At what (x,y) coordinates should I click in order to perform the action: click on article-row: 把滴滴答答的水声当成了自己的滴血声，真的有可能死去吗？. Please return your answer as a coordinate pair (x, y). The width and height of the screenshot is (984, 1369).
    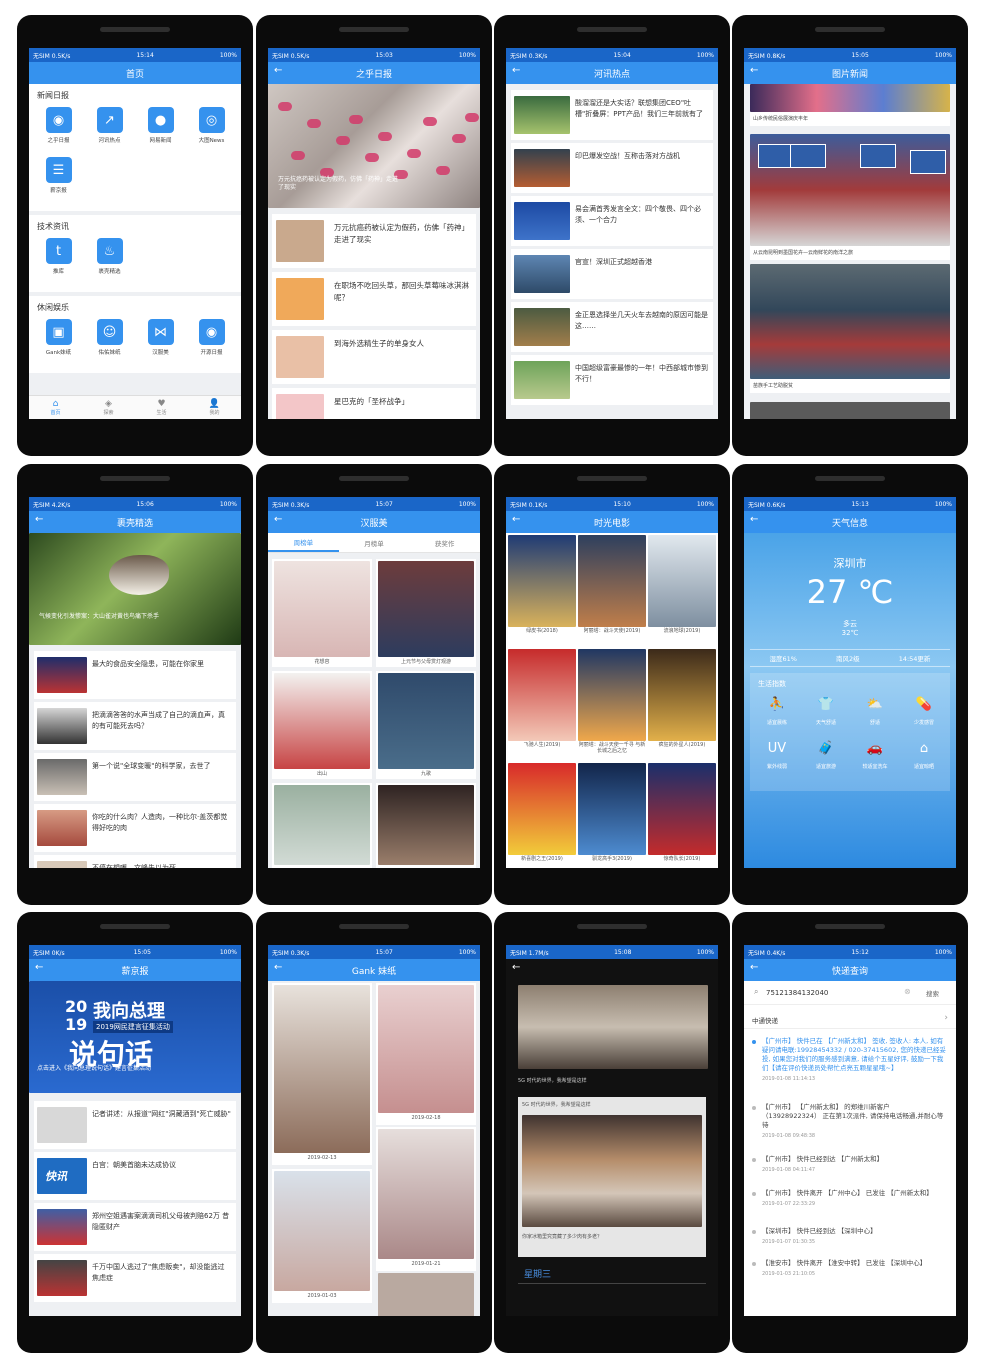
    Looking at the image, I should click on (135, 726).